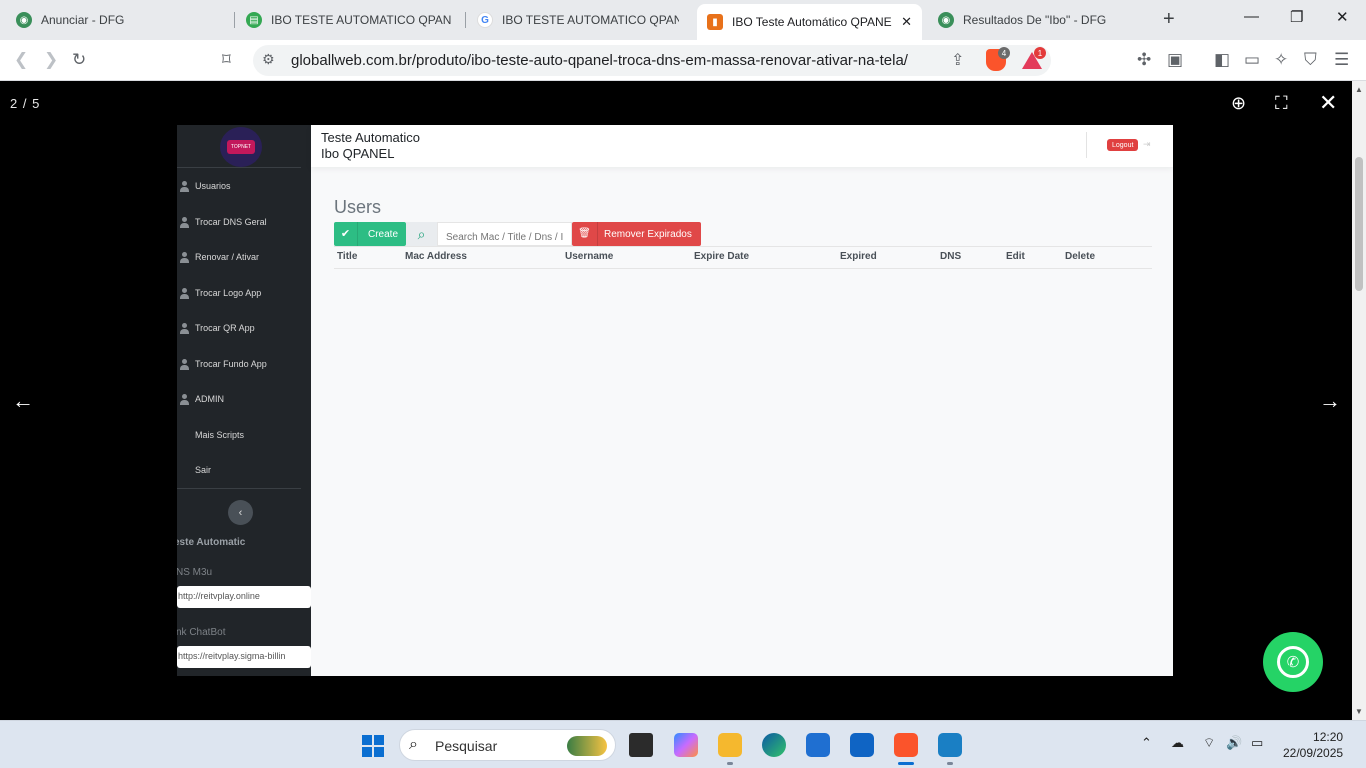  What do you see at coordinates (957, 60) in the screenshot?
I see `share-icon: ⇪` at bounding box center [957, 60].